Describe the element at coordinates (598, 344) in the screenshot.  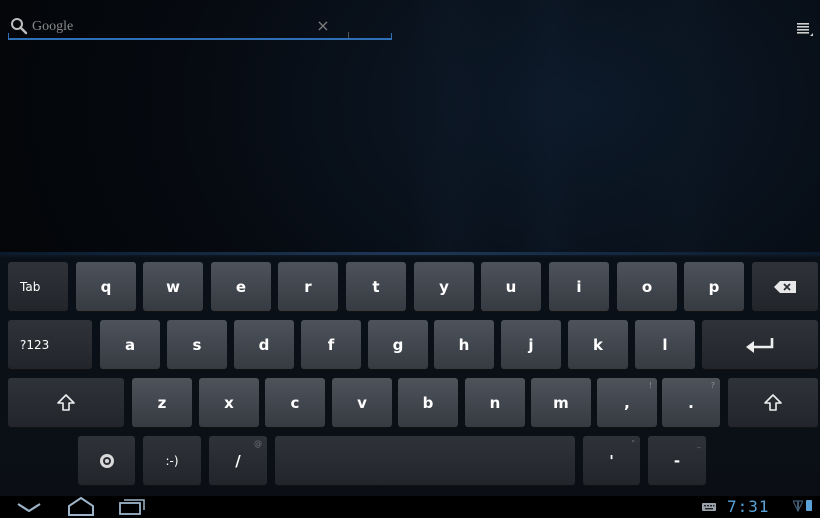
I see `key-k: k` at that location.